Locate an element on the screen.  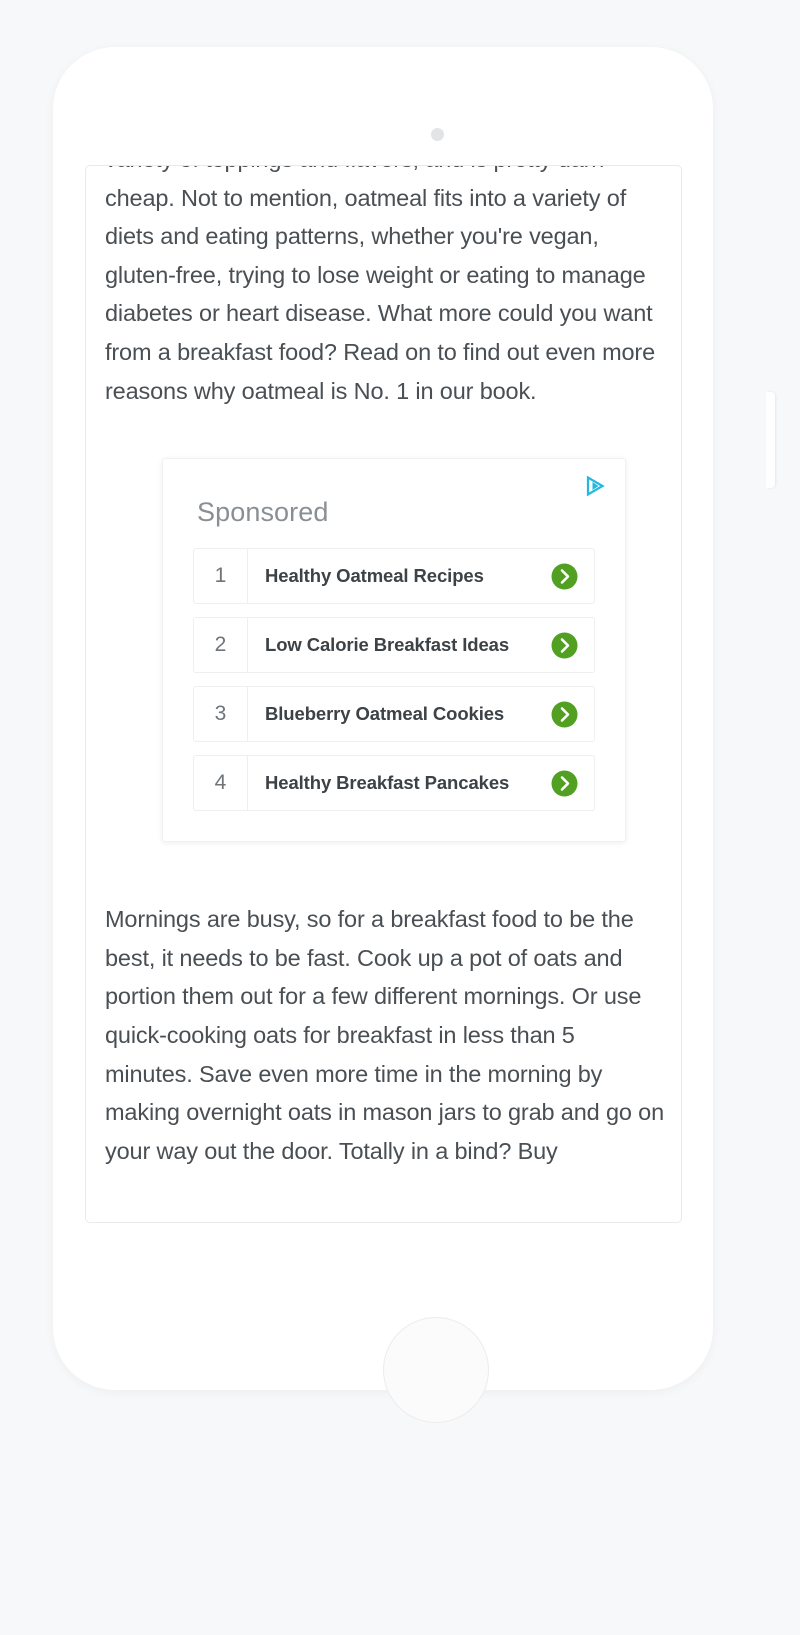
ad-label: Healthy Breakfast Pancakes is located at coordinates (399, 783).